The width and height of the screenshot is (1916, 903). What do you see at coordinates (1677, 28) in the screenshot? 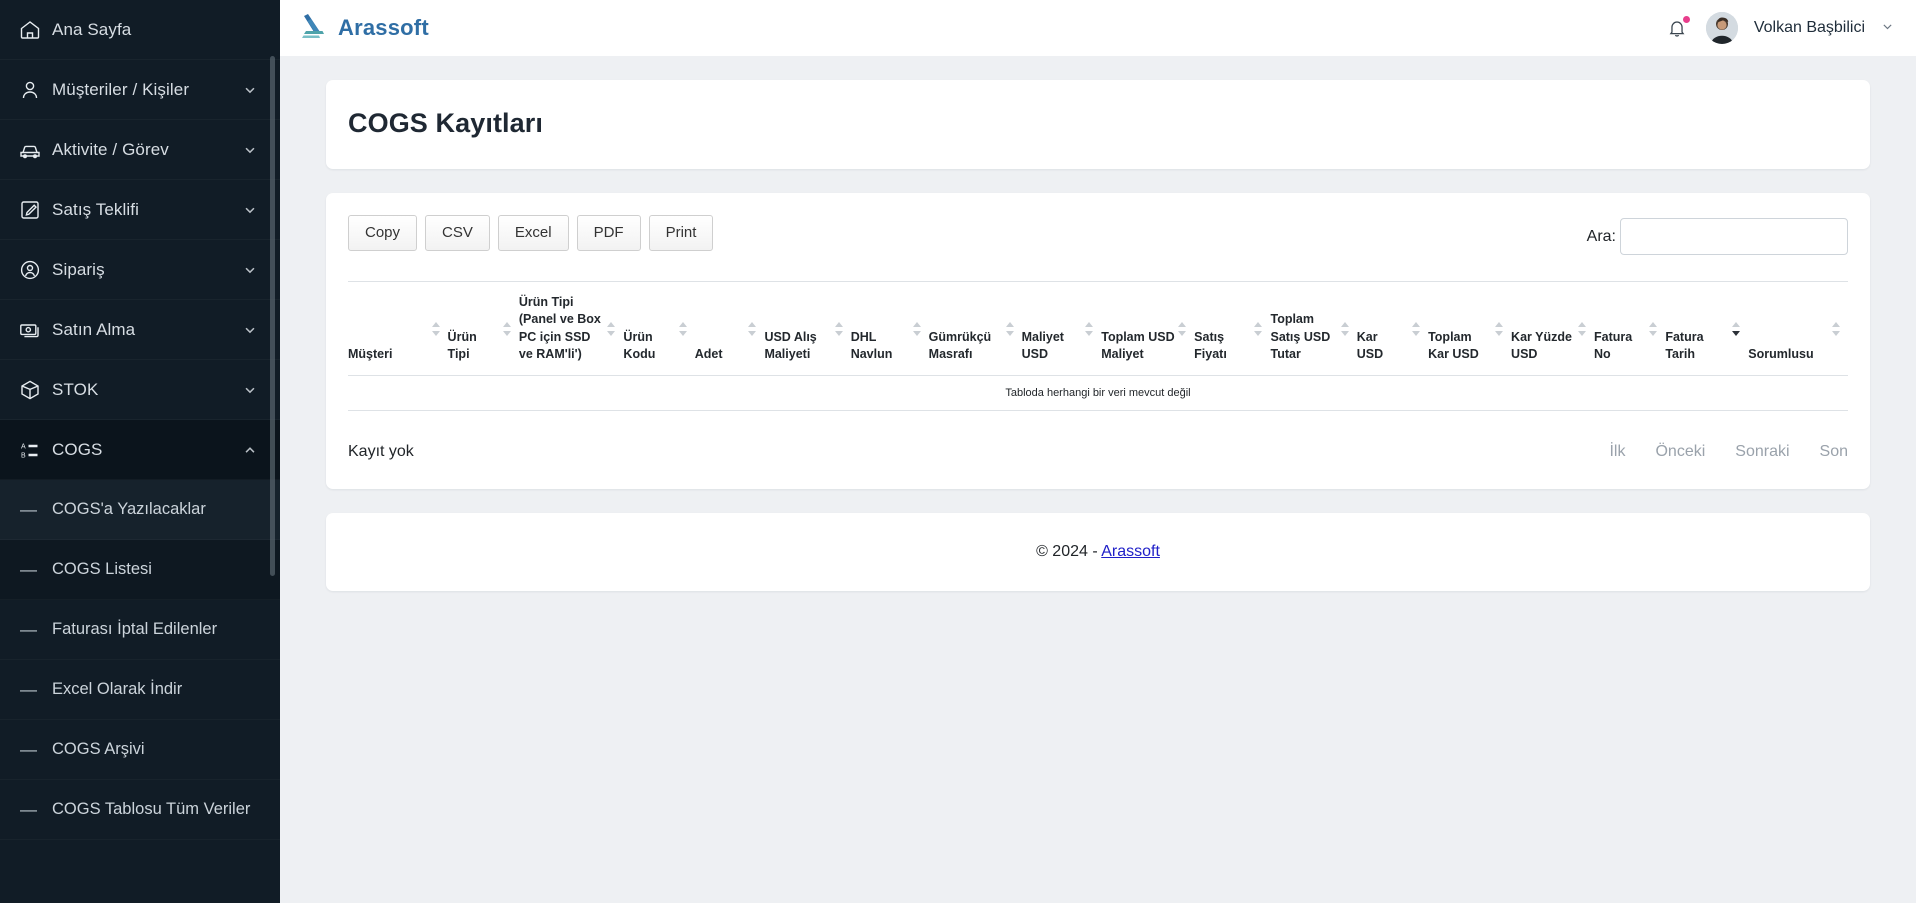
I see `bell-icon` at bounding box center [1677, 28].